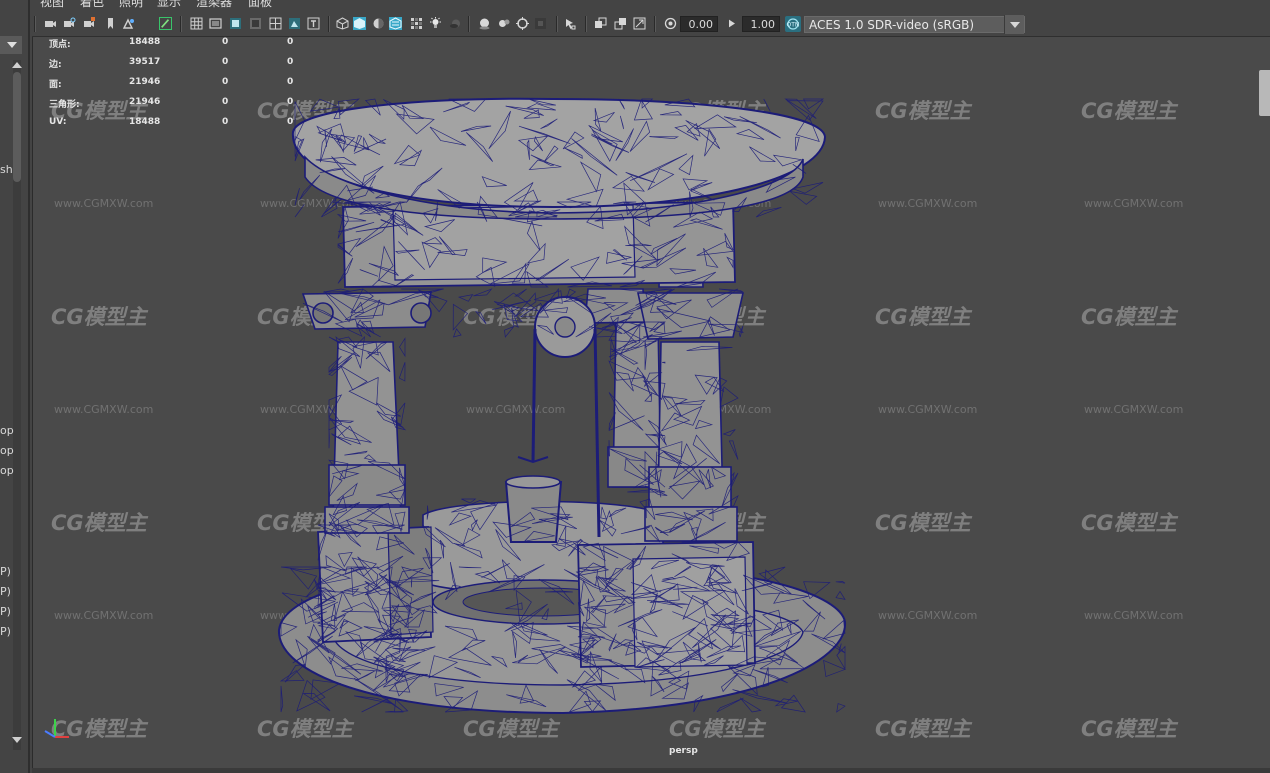 Image resolution: width=1270 pixels, height=773 pixels. I want to click on menu-renderer: 渲染器, so click(214, 5).